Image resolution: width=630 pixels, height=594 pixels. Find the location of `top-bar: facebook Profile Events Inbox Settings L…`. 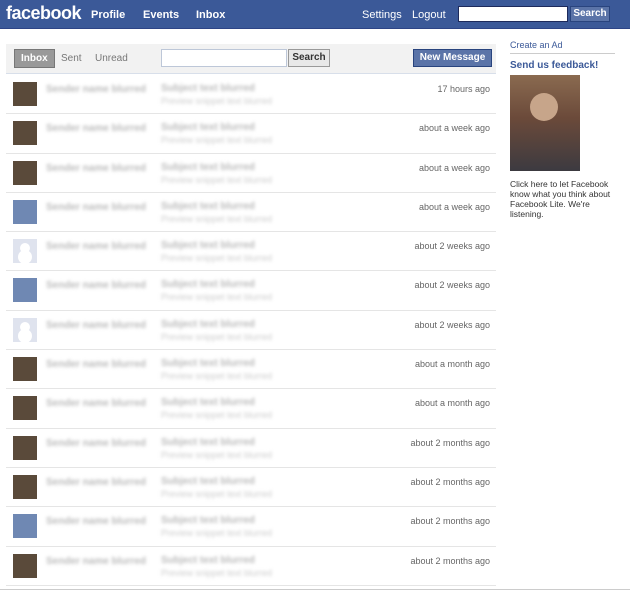

top-bar: facebook Profile Events Inbox Settings L… is located at coordinates (315, 14).